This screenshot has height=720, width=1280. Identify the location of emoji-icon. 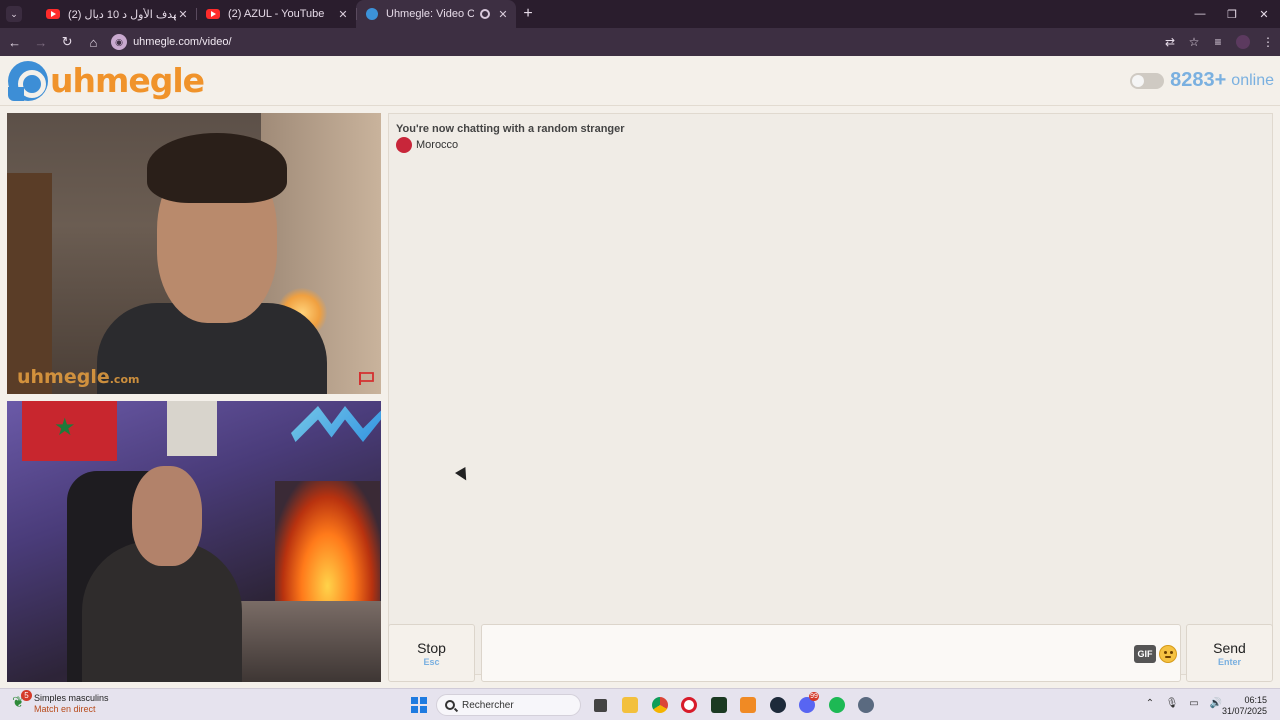
(1168, 654).